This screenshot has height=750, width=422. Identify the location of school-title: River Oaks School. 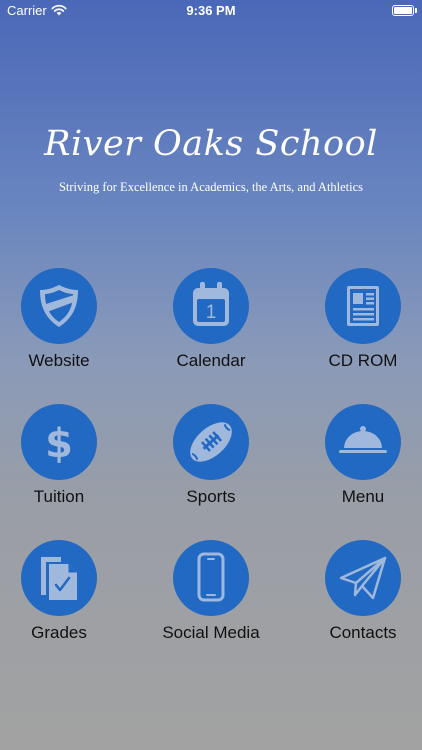
(211, 144).